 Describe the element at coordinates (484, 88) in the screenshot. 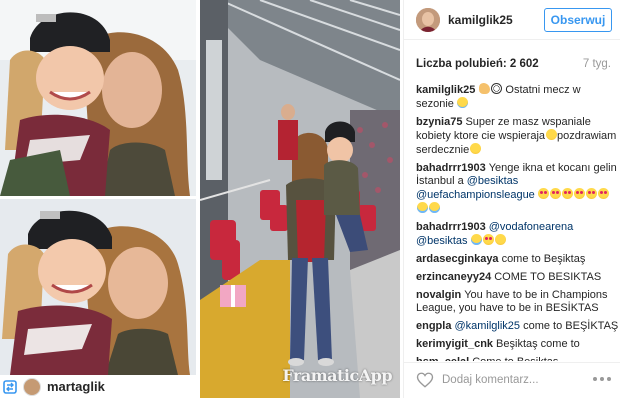

I see `muscle-emoji-icon` at that location.